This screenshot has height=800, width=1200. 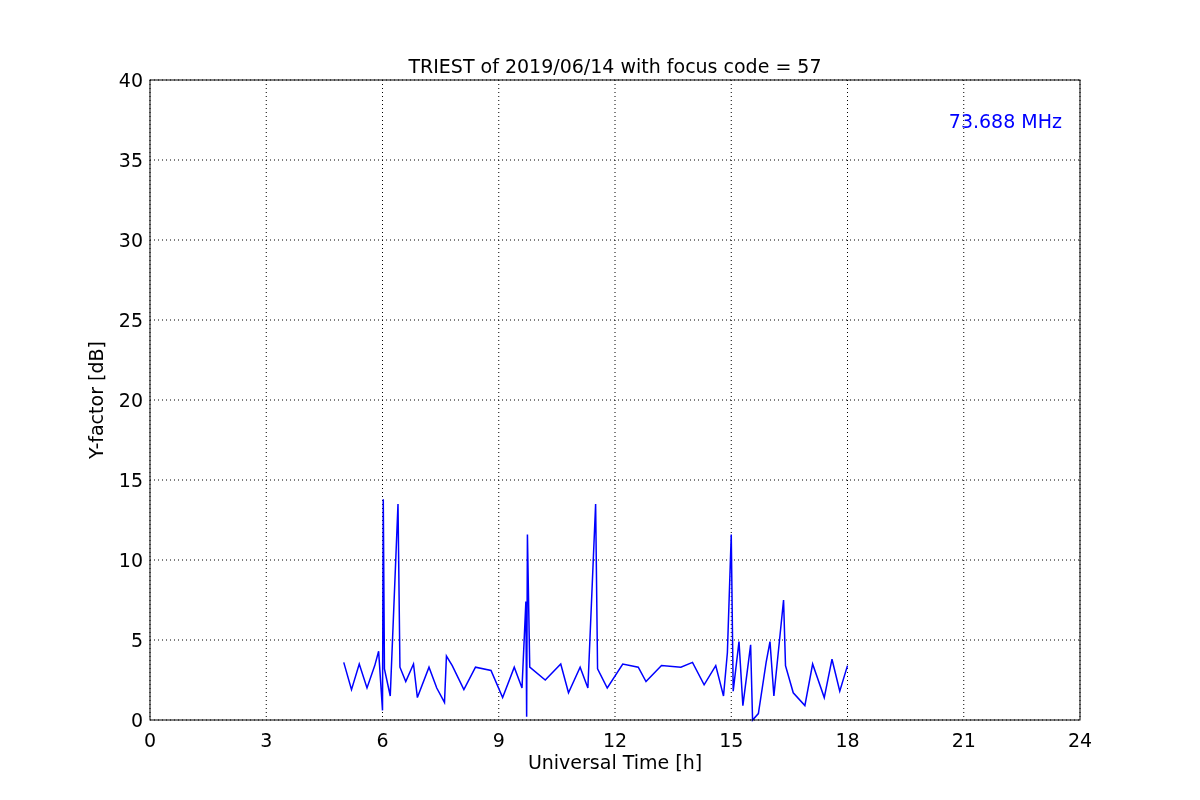 What do you see at coordinates (615, 740) in the screenshot?
I see `x-tick-label: 12` at bounding box center [615, 740].